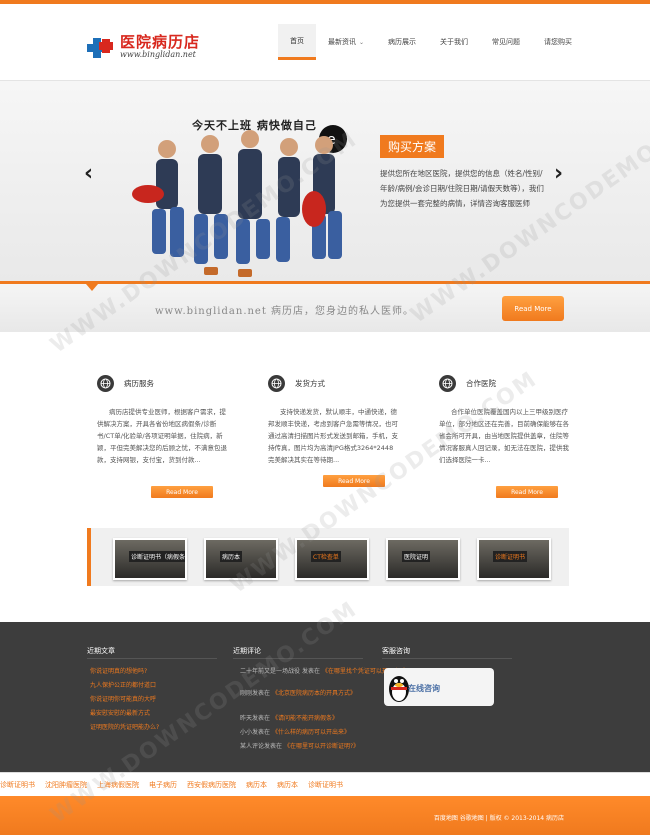 This screenshot has height=835, width=650. Describe the element at coordinates (118, 670) in the screenshot. I see `recent-post-link: 你说证明真的想他吗?` at that location.